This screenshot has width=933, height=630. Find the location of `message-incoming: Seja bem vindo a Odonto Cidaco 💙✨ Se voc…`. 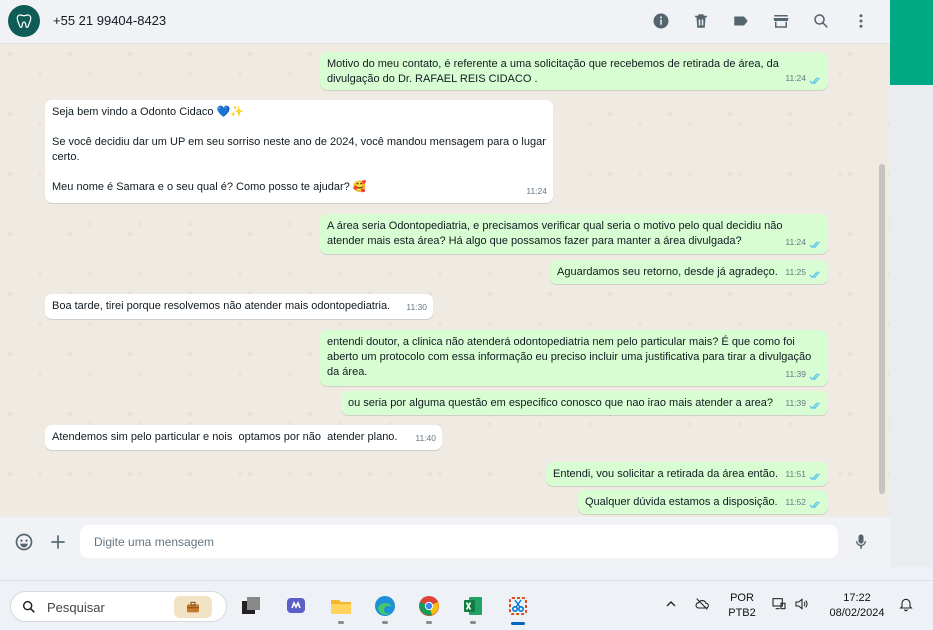

message-incoming: Seja bem vindo a Odonto Cidaco 💙✨ Se voc… is located at coordinates (299, 151).